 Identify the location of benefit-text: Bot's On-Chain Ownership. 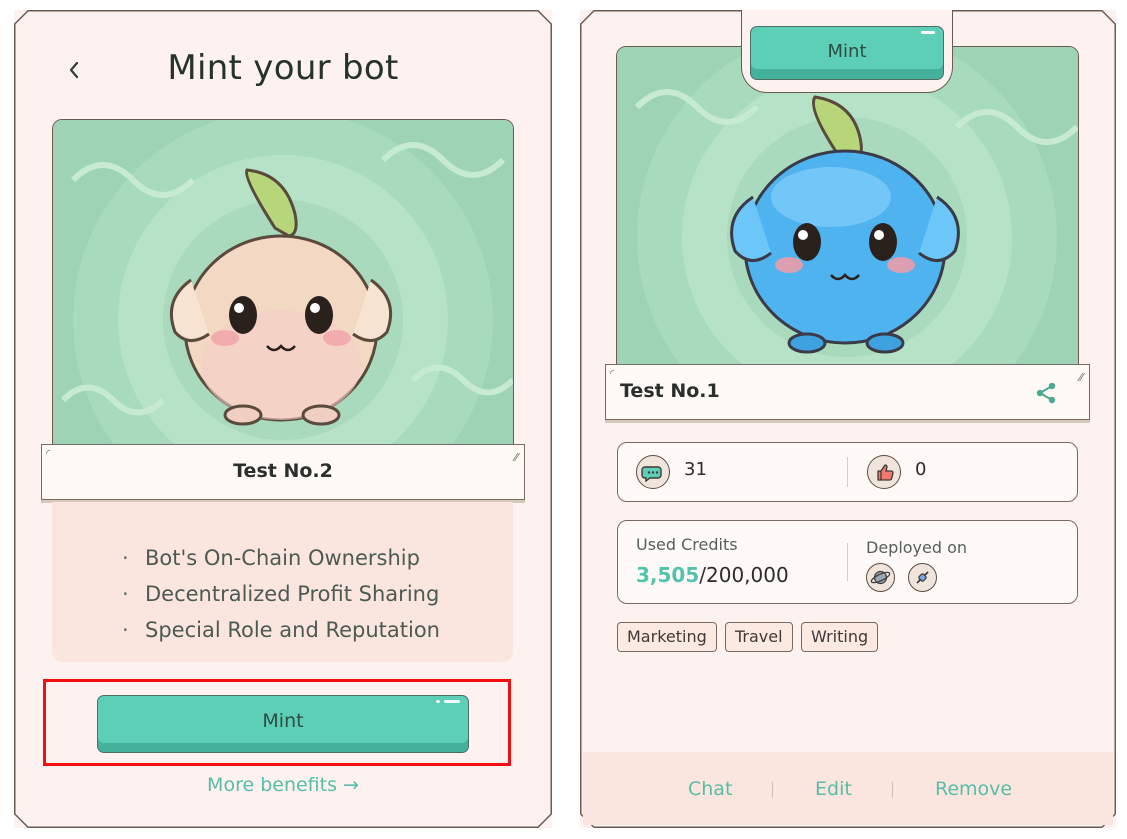
(282, 558).